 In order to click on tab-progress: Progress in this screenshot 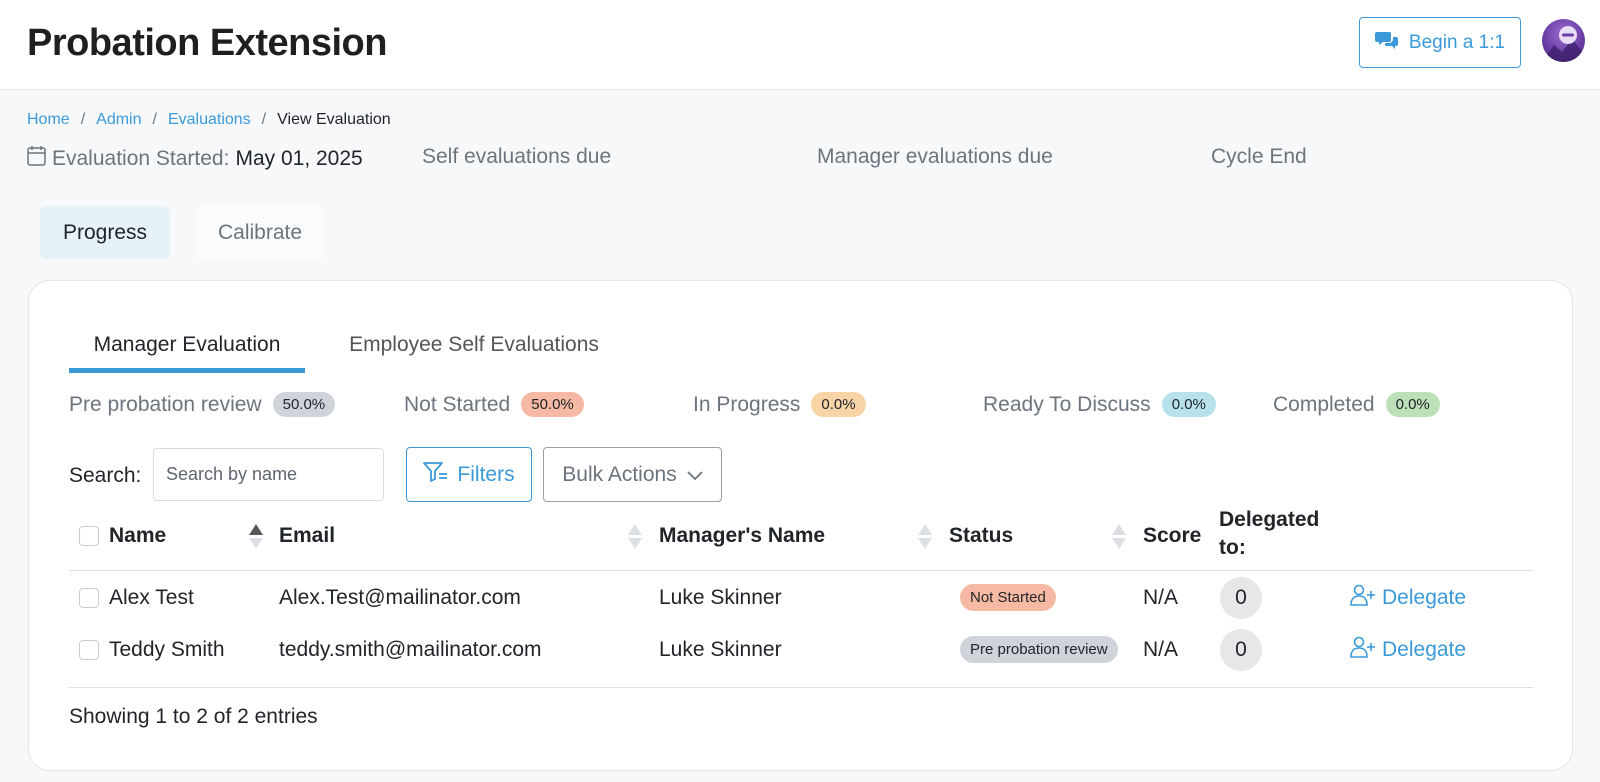, I will do `click(105, 232)`.